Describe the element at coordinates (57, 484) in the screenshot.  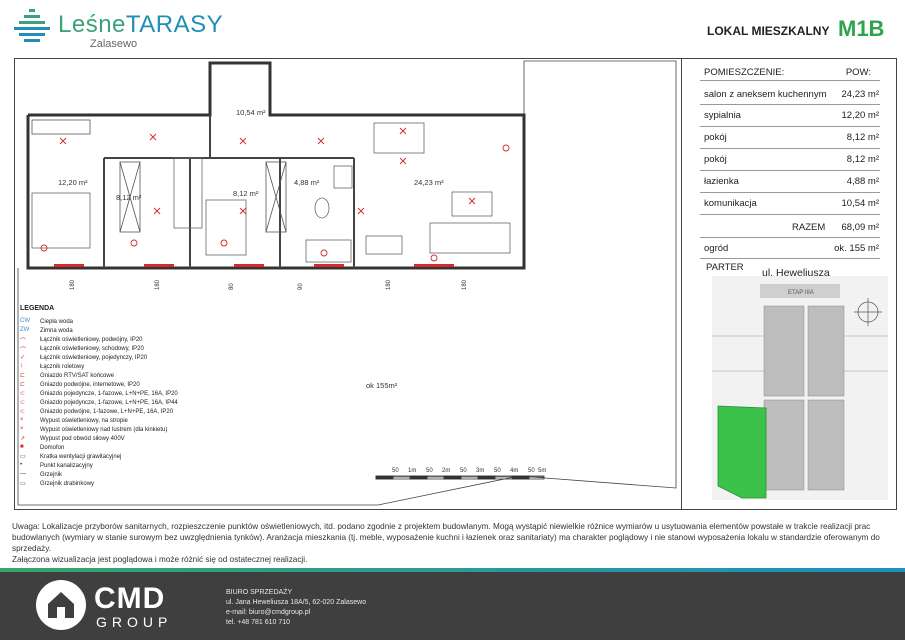
I see `legend-item: ▭ Grzejnik drabinkowy` at that location.